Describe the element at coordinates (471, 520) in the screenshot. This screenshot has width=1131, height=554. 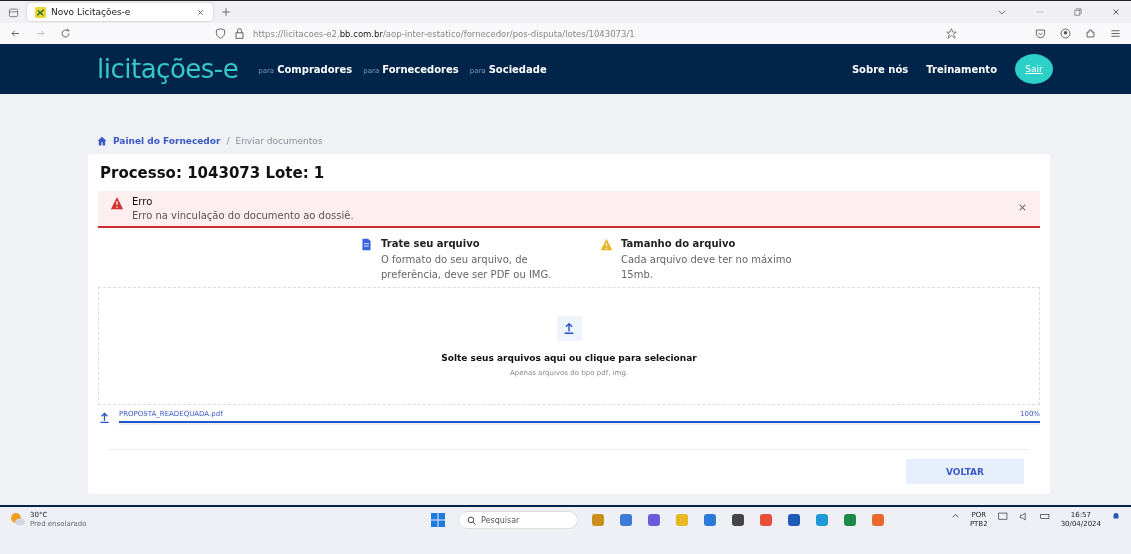
I see `search-icon` at that location.